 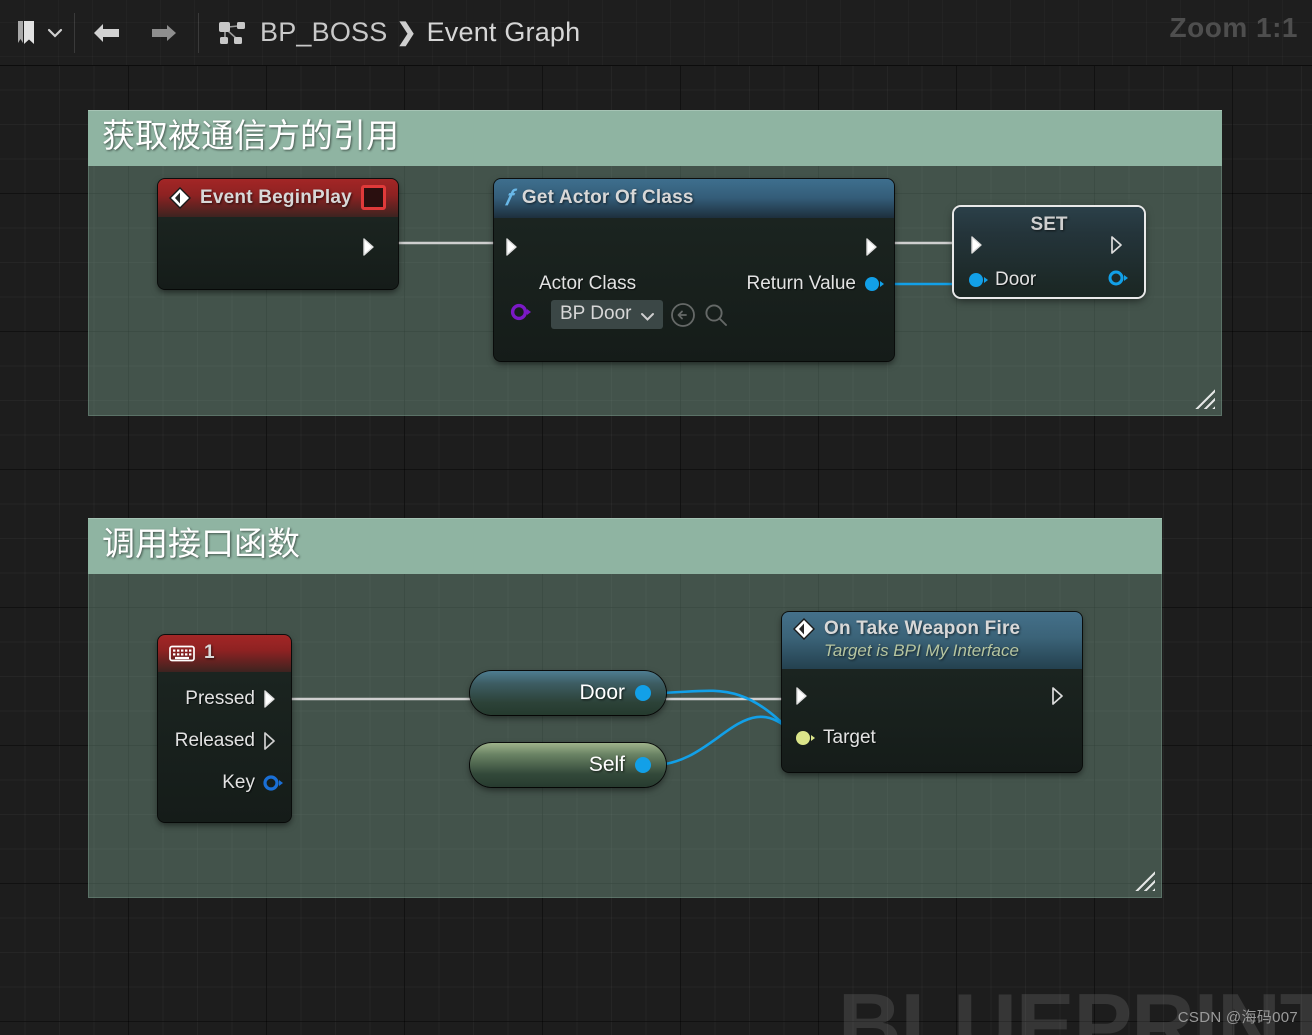 What do you see at coordinates (220, 698) in the screenshot?
I see `pressed-label: Pressed` at bounding box center [220, 698].